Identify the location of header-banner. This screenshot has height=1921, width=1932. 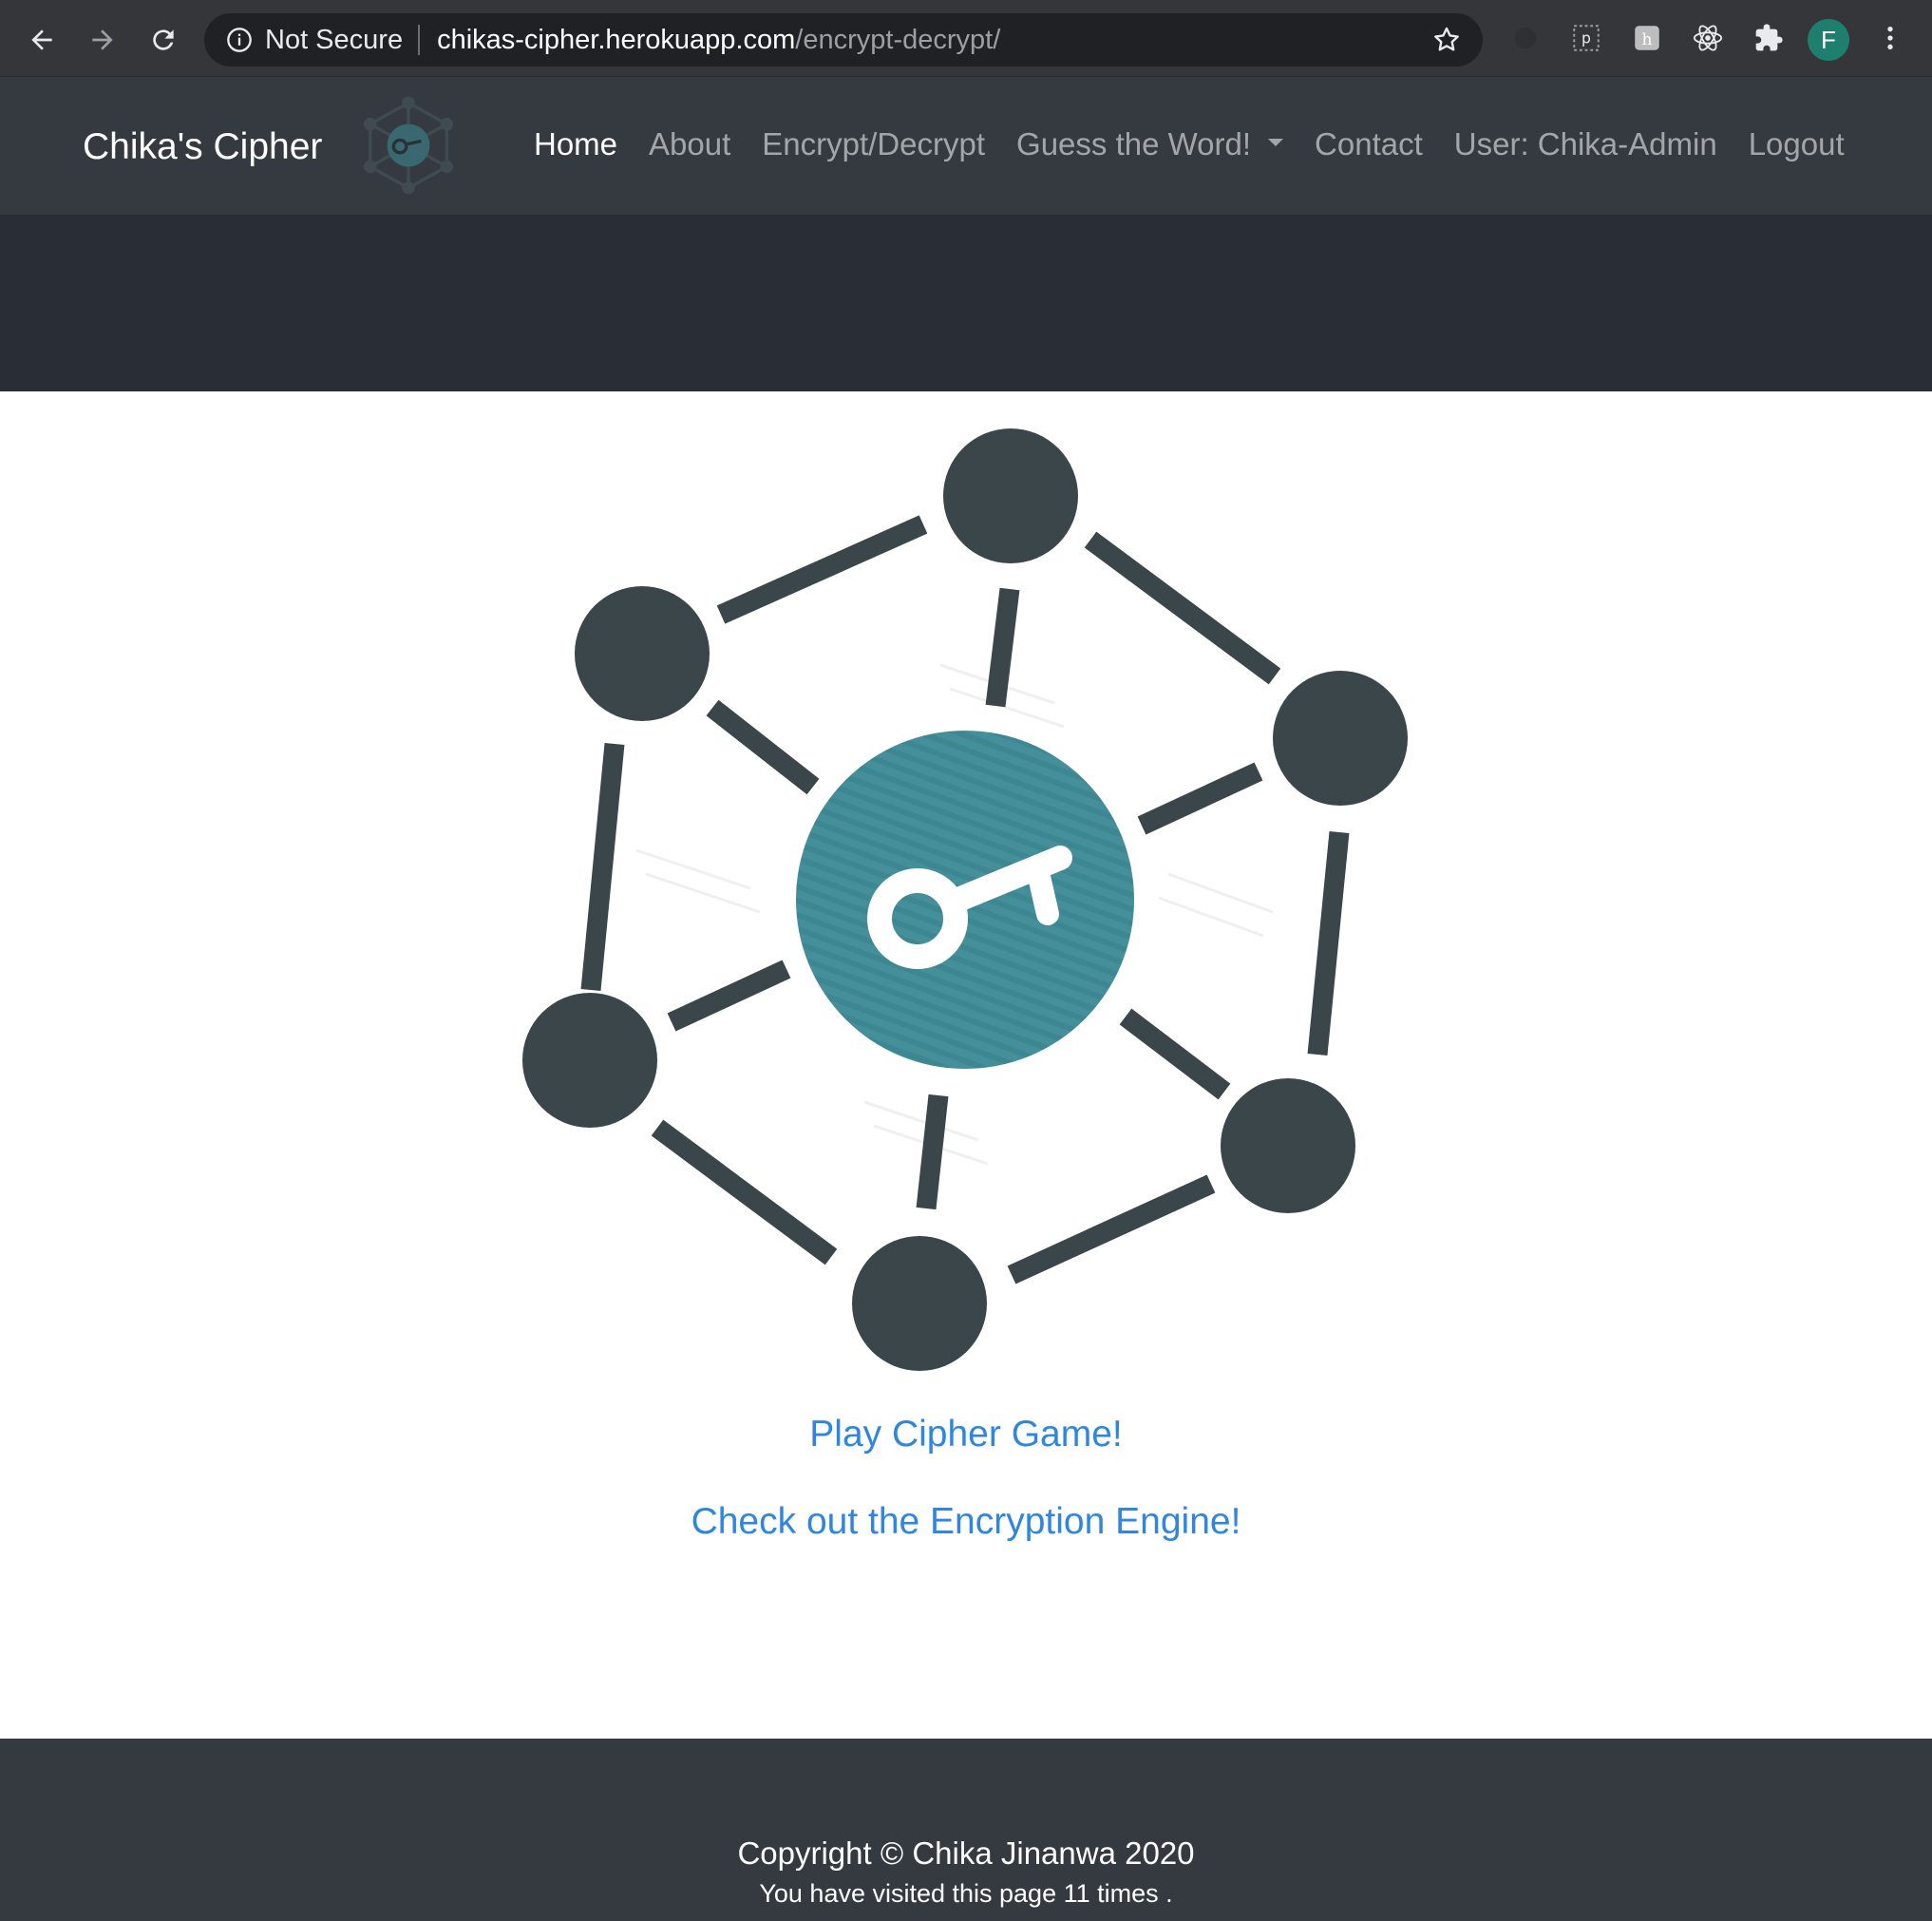
(966, 303).